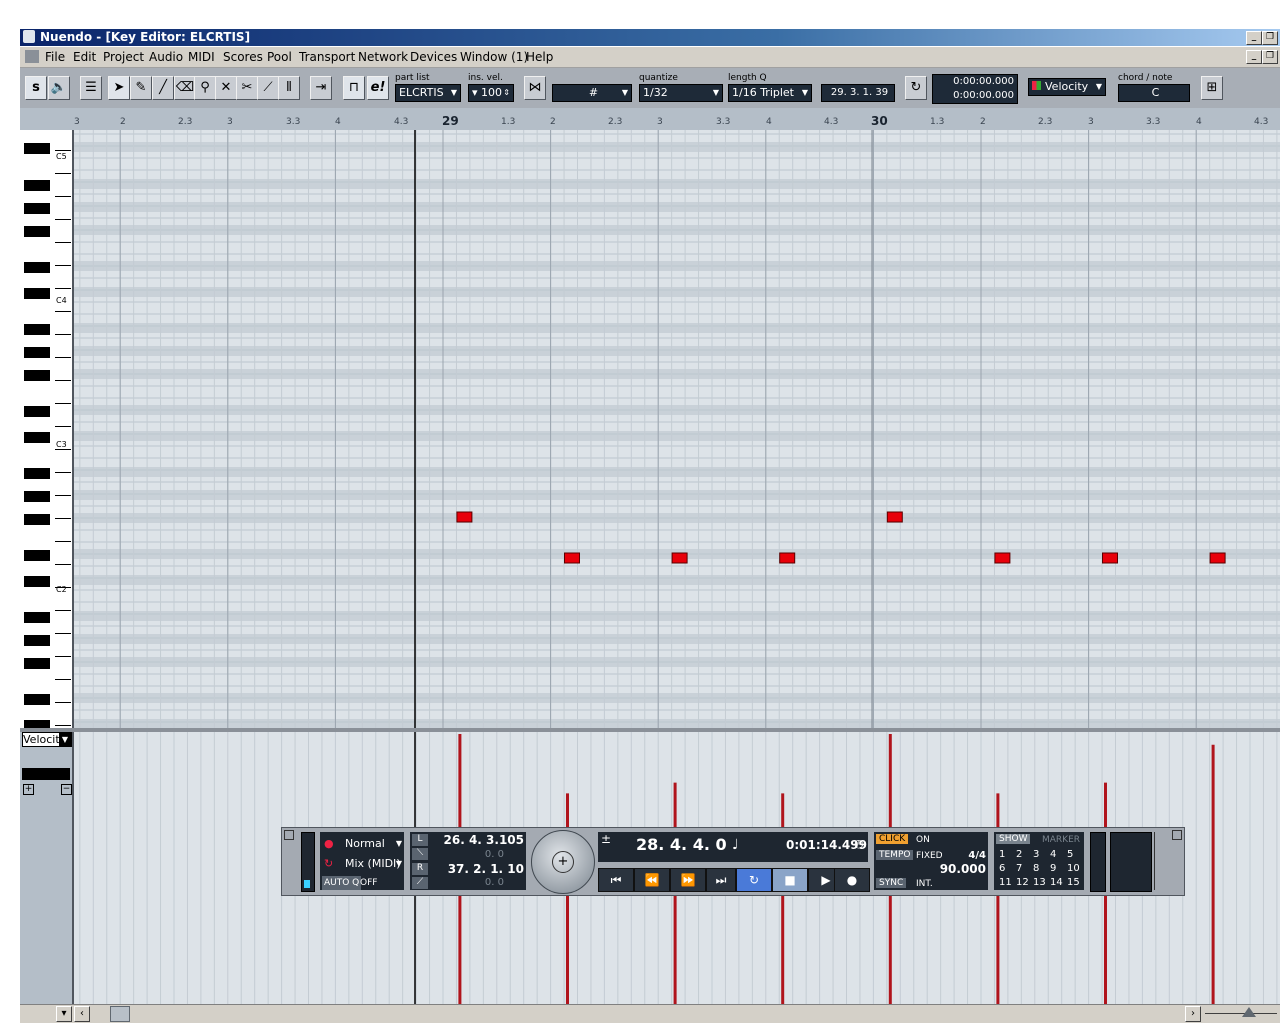 This screenshot has height=1024, width=1280. I want to click on scroll-thumb, so click(120, 1014).